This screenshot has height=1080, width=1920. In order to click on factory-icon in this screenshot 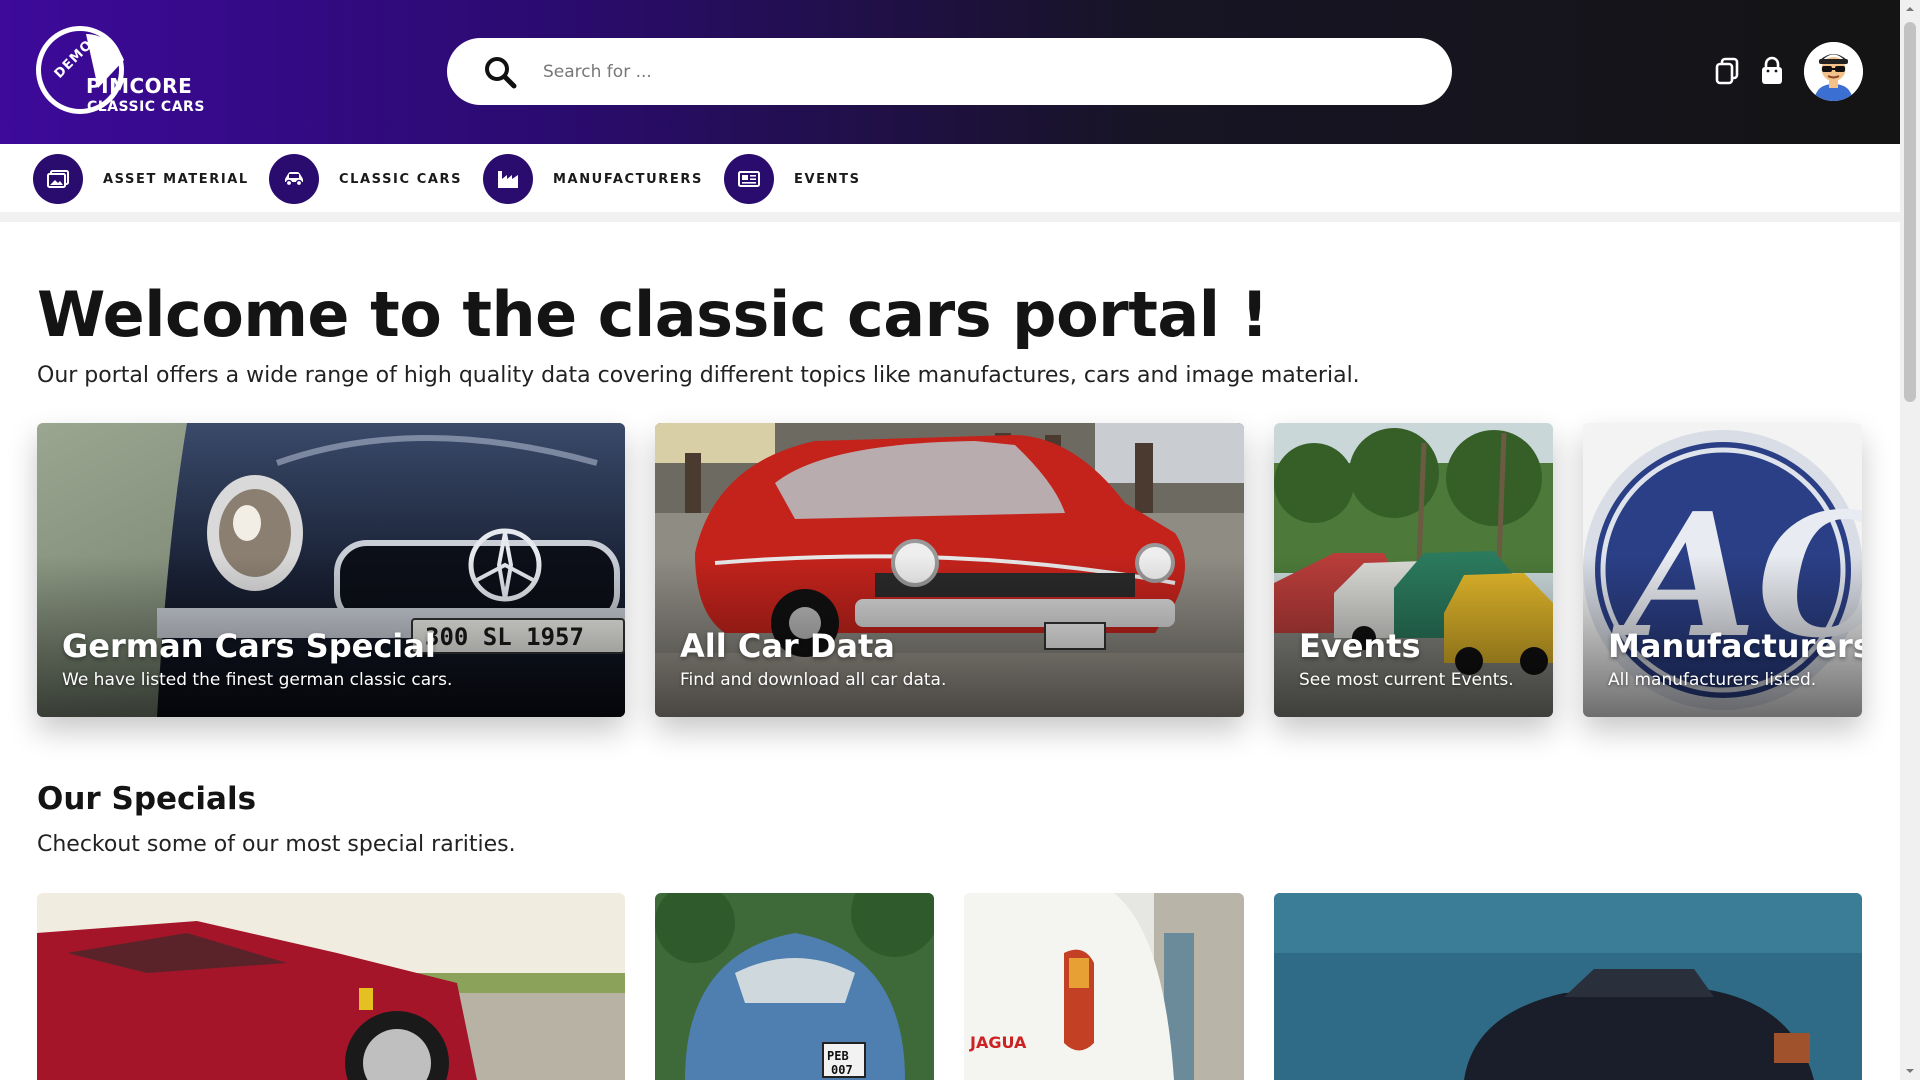, I will do `click(508, 179)`.